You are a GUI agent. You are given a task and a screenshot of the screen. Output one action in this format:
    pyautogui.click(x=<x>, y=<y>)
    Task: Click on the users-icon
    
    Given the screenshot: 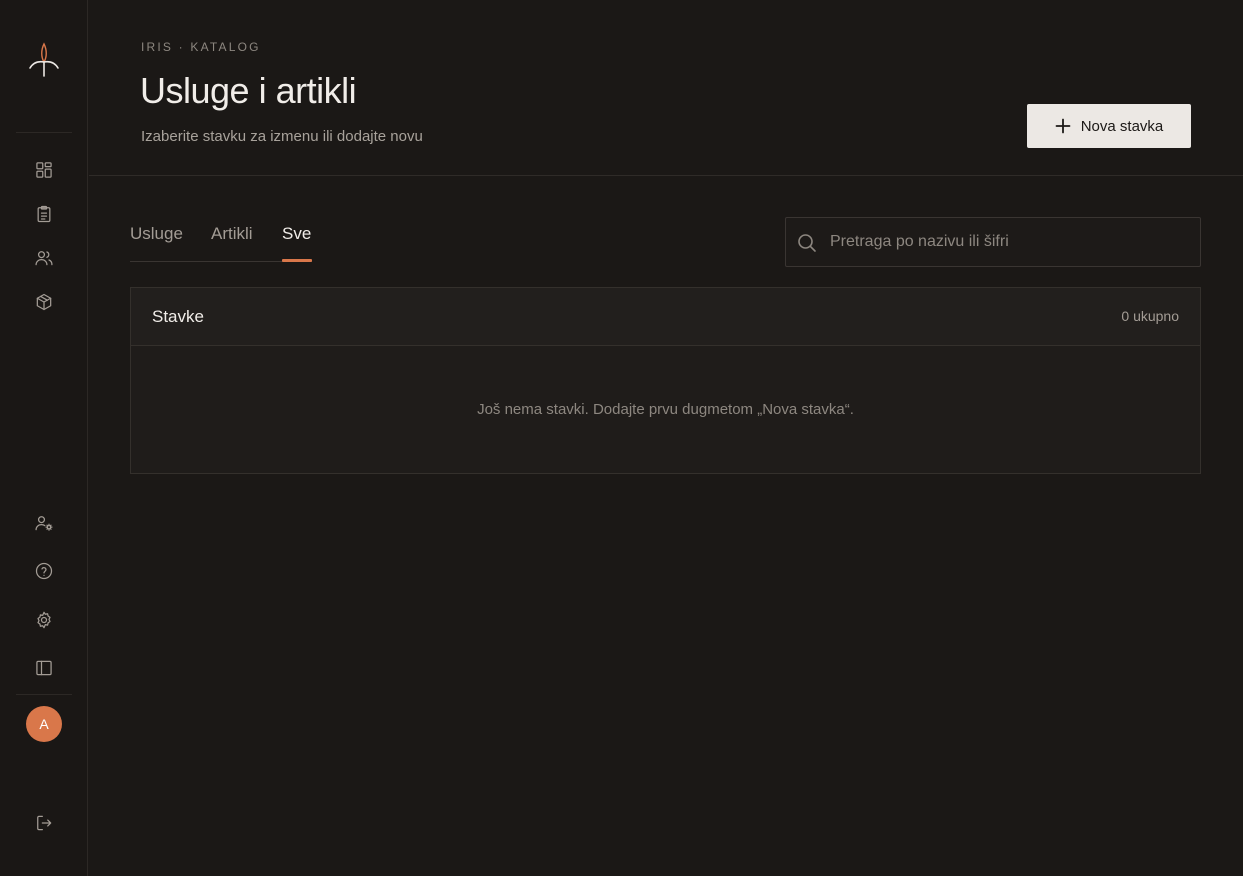 What is the action you would take?
    pyautogui.click(x=44, y=258)
    